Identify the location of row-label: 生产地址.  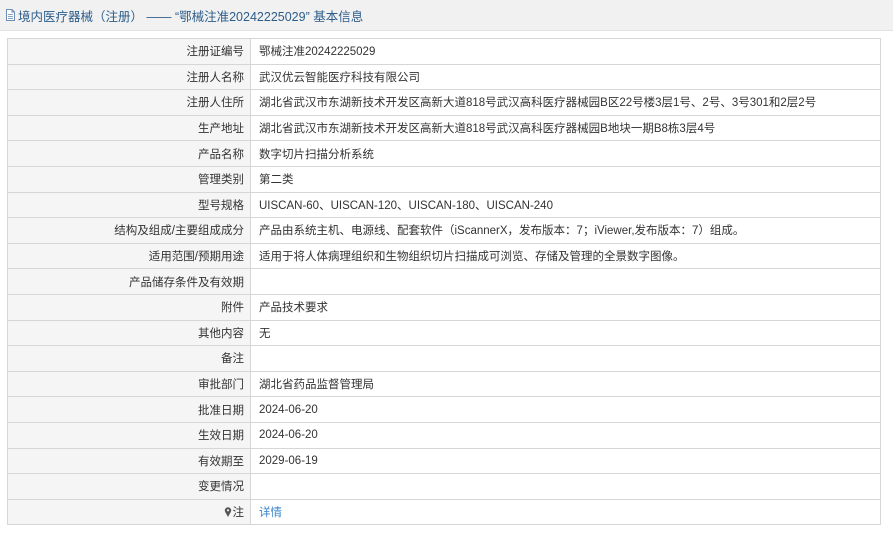
(129, 128).